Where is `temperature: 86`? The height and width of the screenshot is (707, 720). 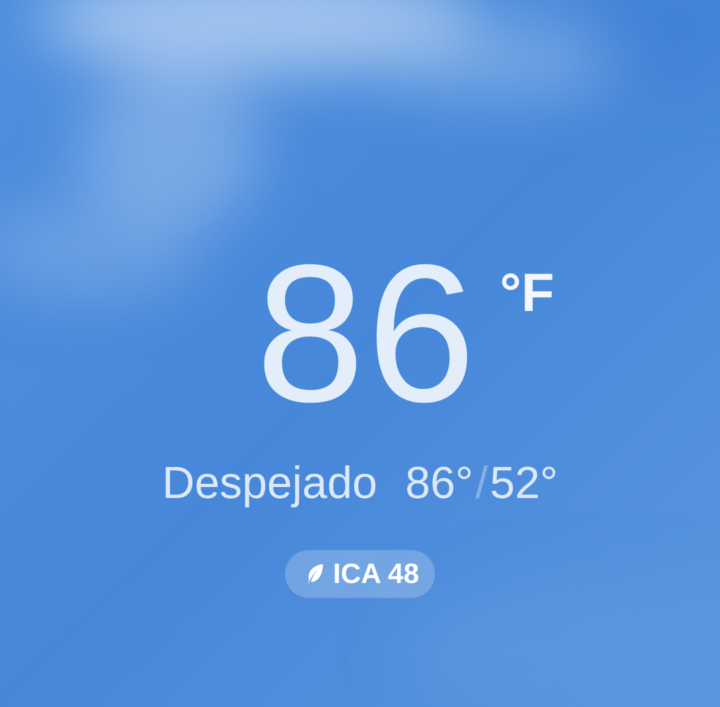
temperature: 86 is located at coordinates (367, 334).